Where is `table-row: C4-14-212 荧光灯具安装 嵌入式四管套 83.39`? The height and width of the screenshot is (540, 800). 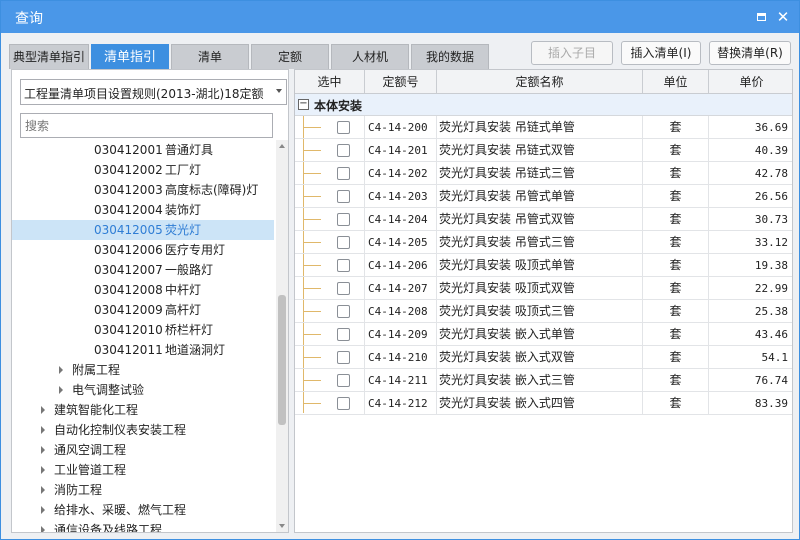
table-row: C4-14-212 荧光灯具安装 嵌入式四管套 83.39 is located at coordinates (543, 403).